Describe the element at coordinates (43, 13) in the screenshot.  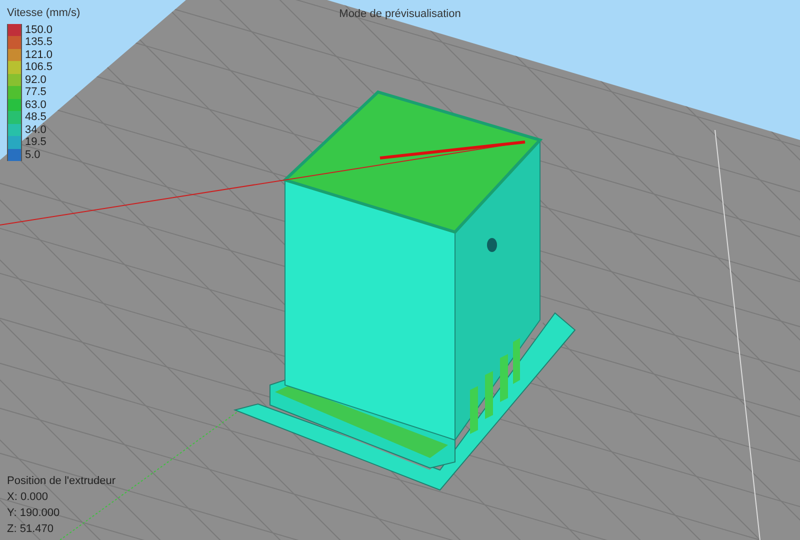
I see `legend-title: Vitesse (mm/s)` at that location.